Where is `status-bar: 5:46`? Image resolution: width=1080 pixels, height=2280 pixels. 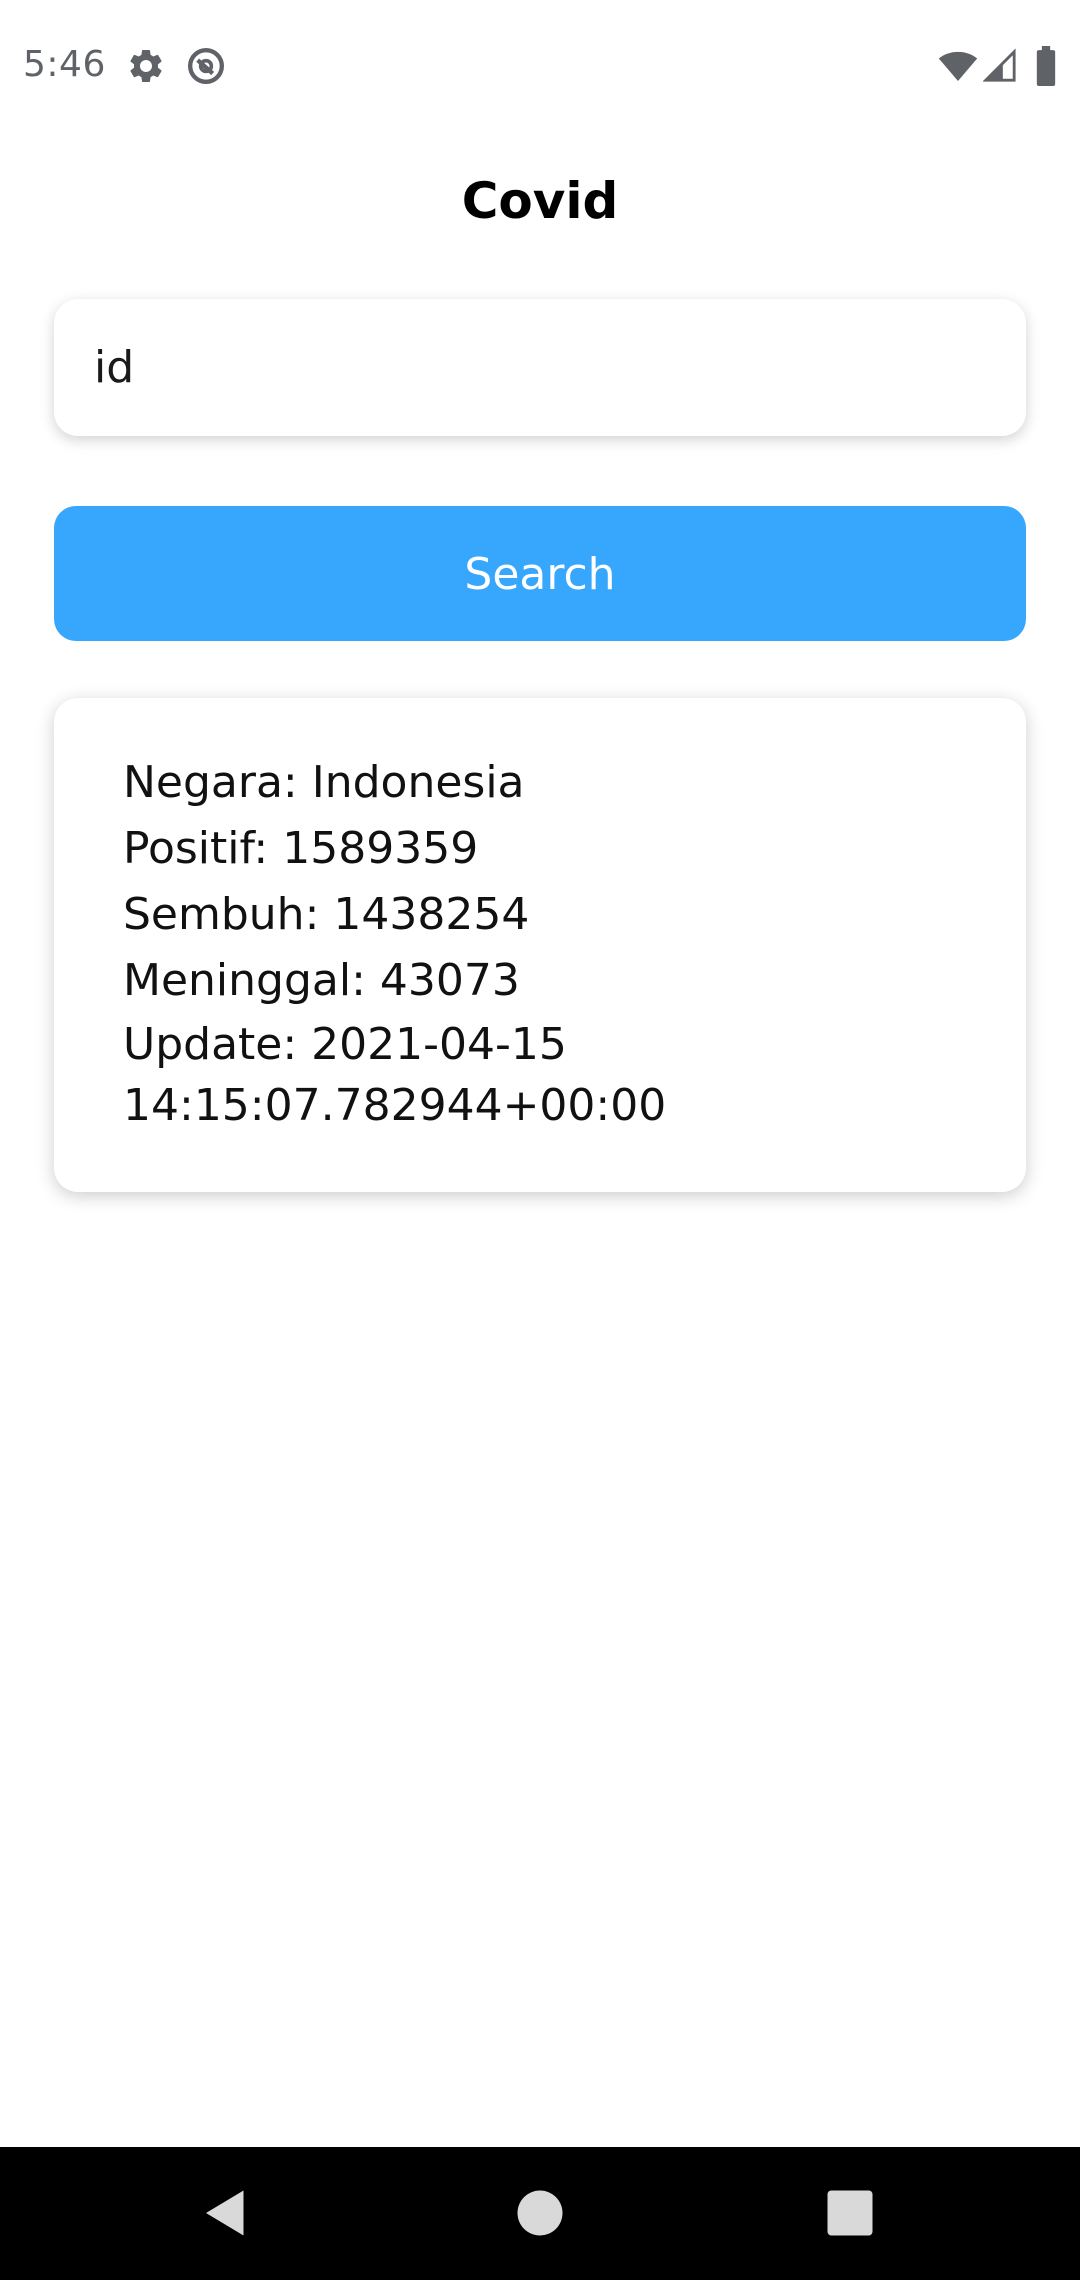 status-bar: 5:46 is located at coordinates (540, 67).